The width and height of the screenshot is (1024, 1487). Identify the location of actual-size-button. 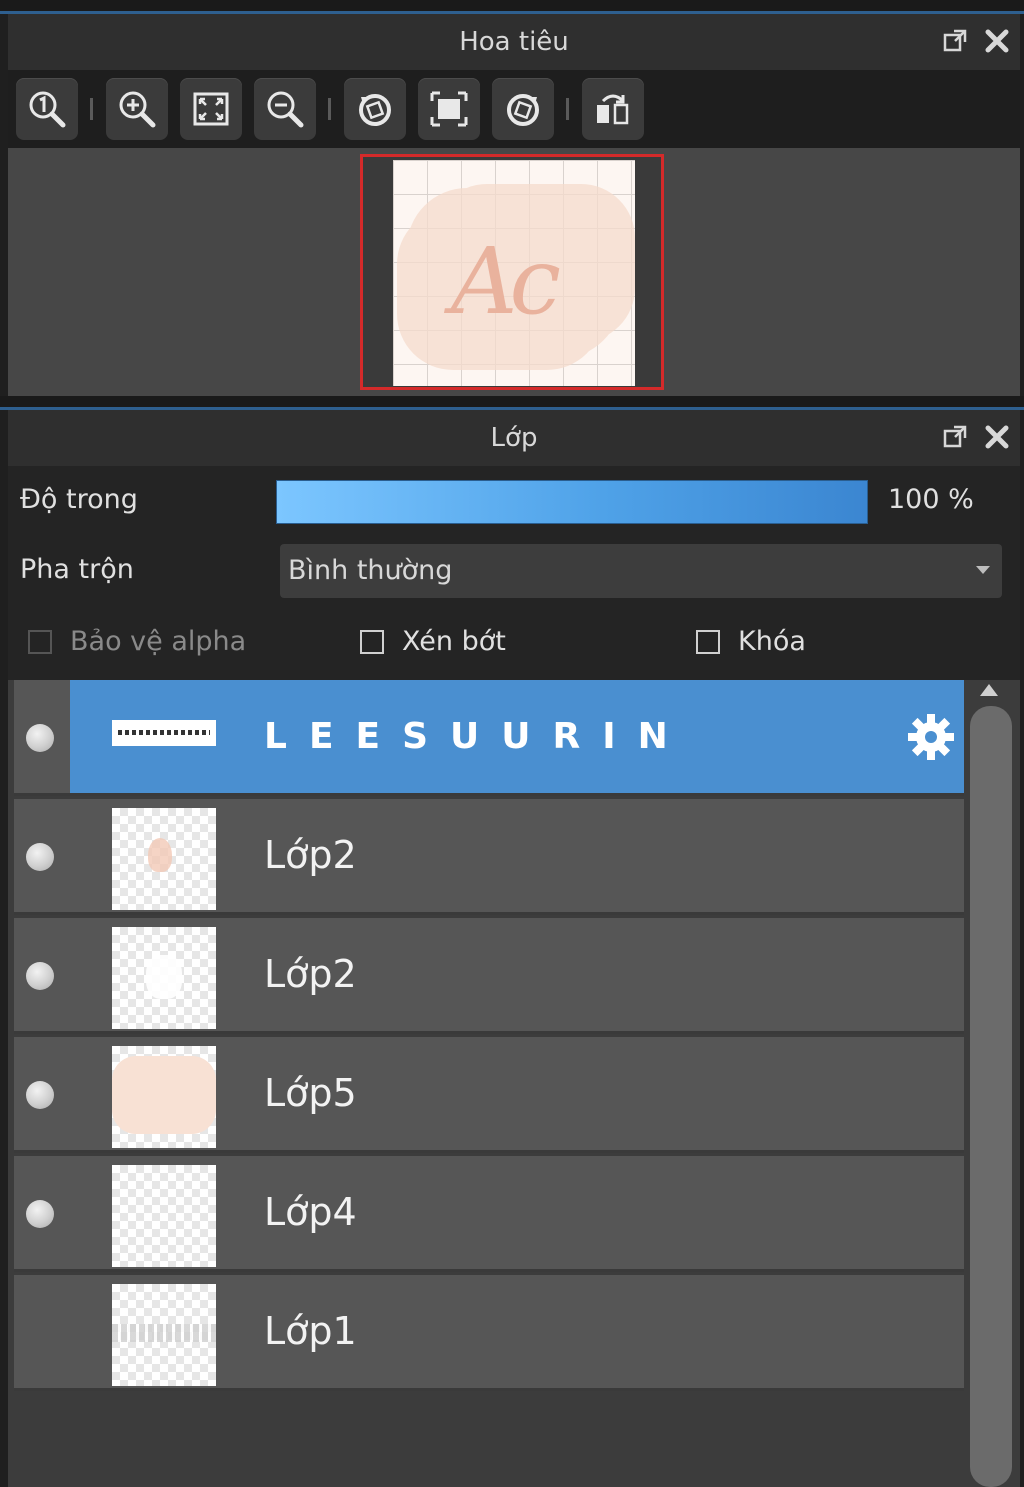
(47, 109).